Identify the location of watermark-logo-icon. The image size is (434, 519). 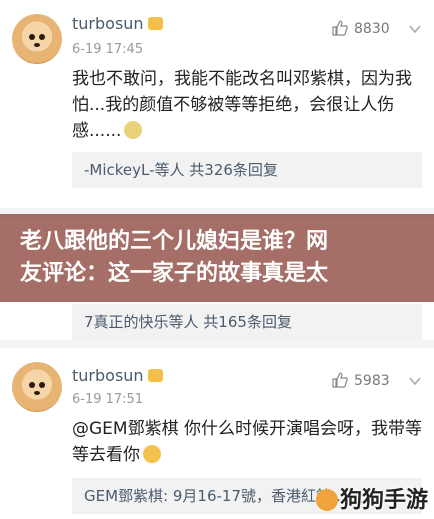
(327, 500).